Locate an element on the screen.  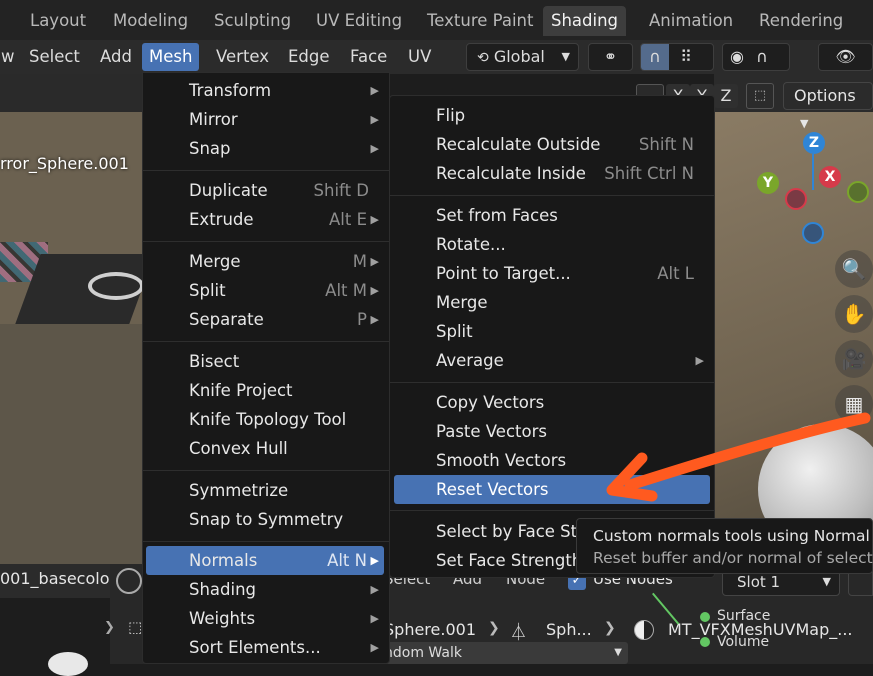
axis-neg-z-gizmo is located at coordinates (813, 233).